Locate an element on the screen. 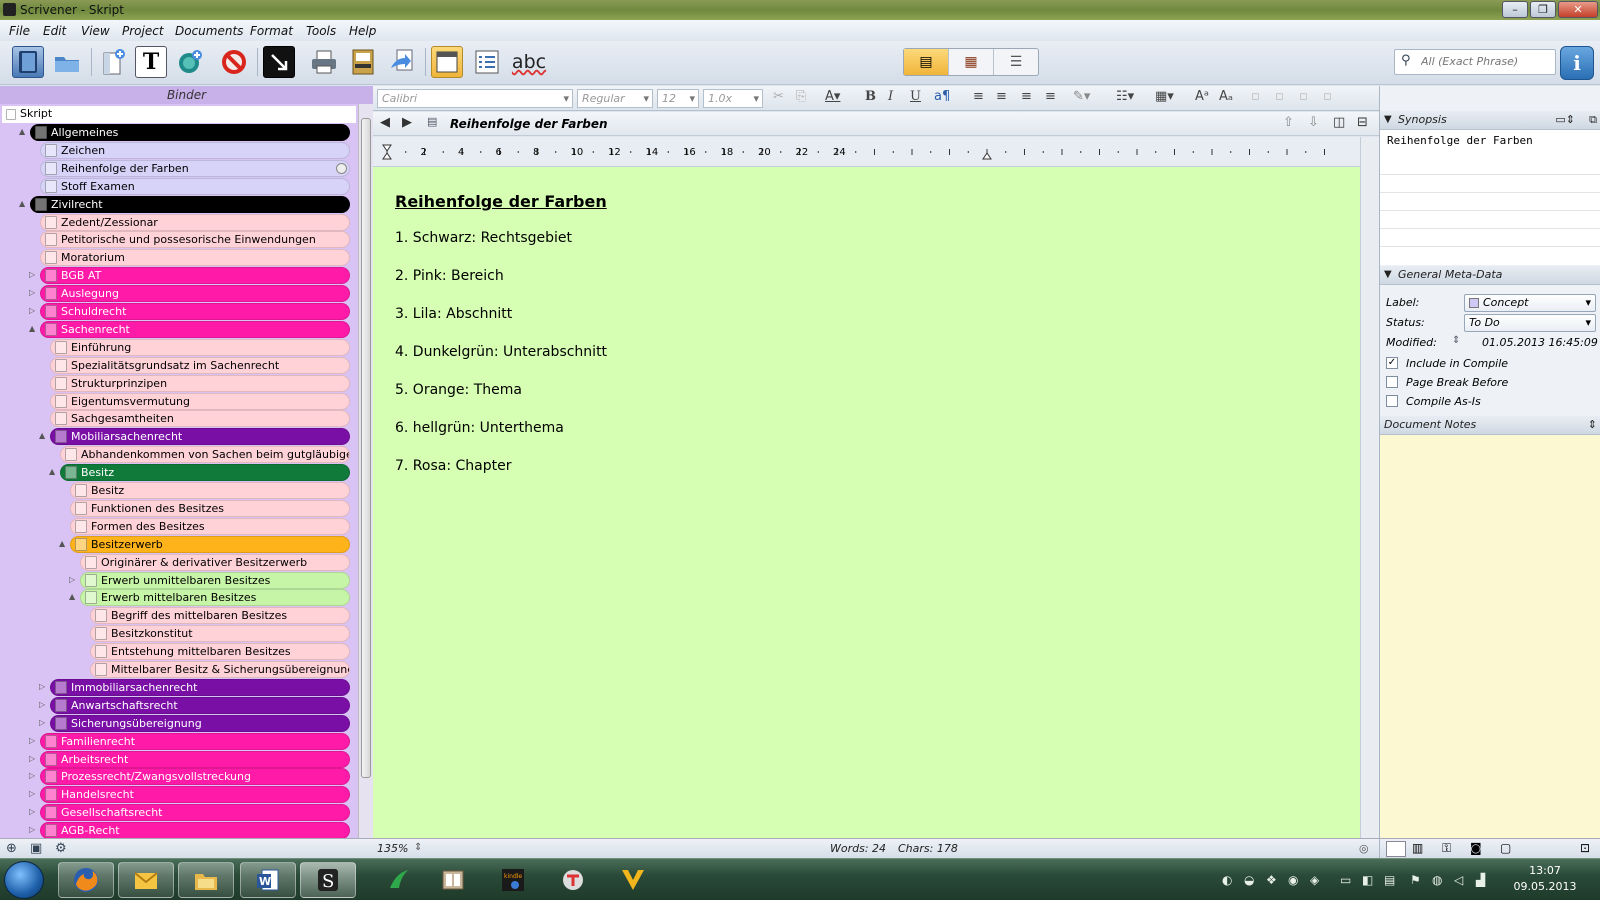 Image resolution: width=1600 pixels, height=900 pixels. layout-icon is located at coordinates (447, 62).